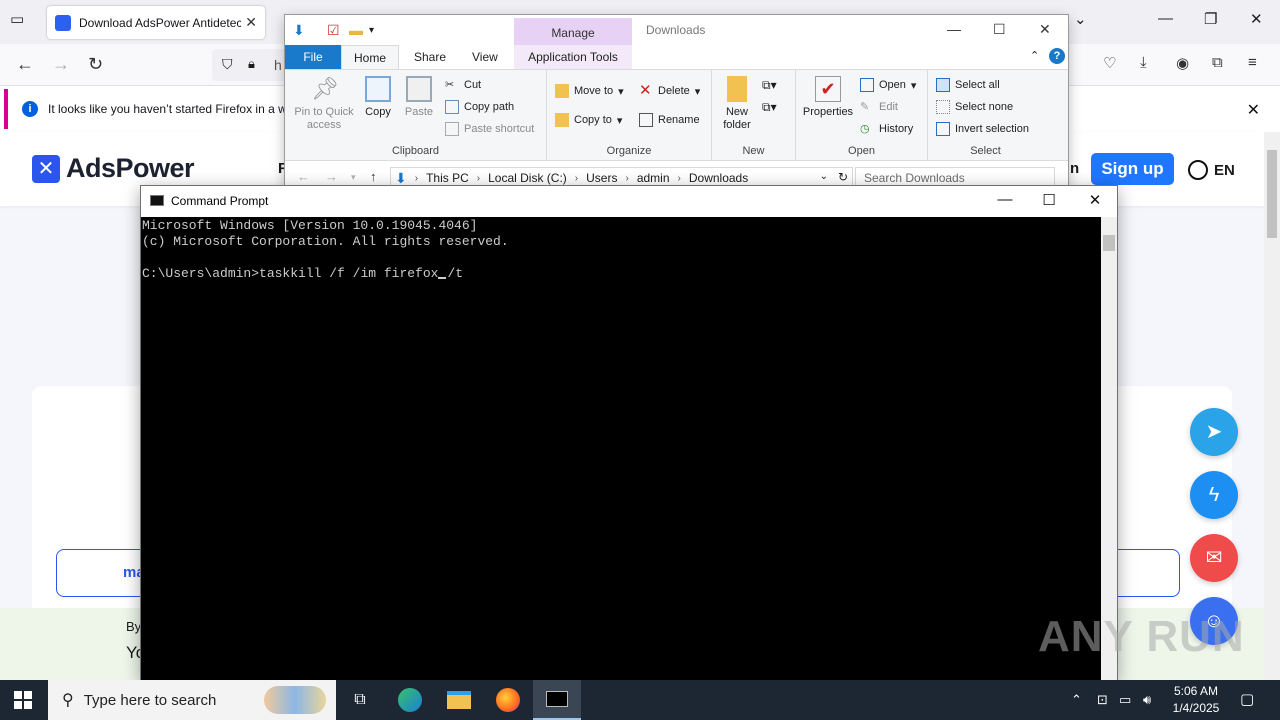 The height and width of the screenshot is (720, 1280). I want to click on start-windows-icon, so click(23, 700).